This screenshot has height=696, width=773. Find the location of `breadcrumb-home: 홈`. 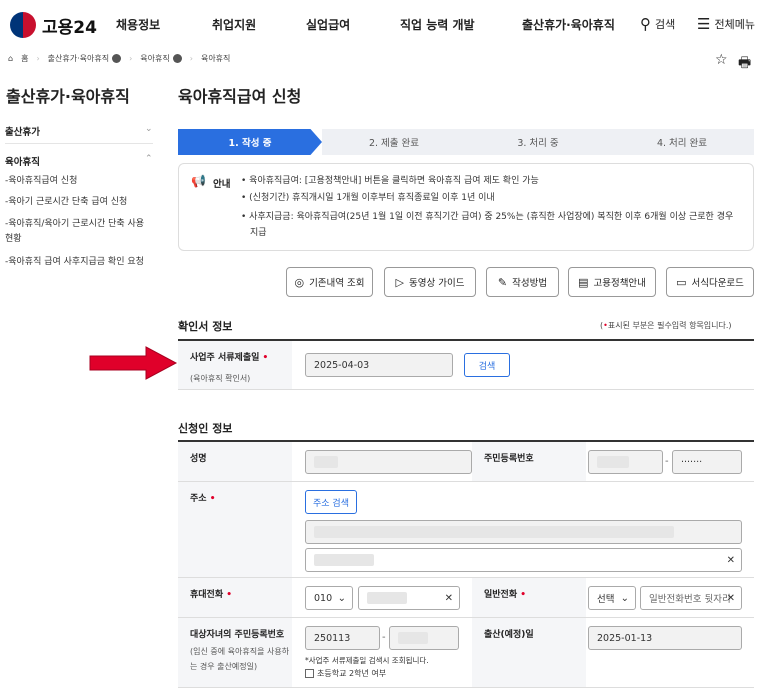

breadcrumb-home: 홈 is located at coordinates (24, 58).